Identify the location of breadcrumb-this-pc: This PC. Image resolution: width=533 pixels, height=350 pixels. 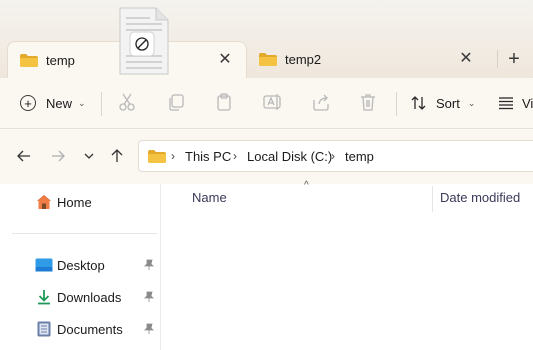
(208, 156).